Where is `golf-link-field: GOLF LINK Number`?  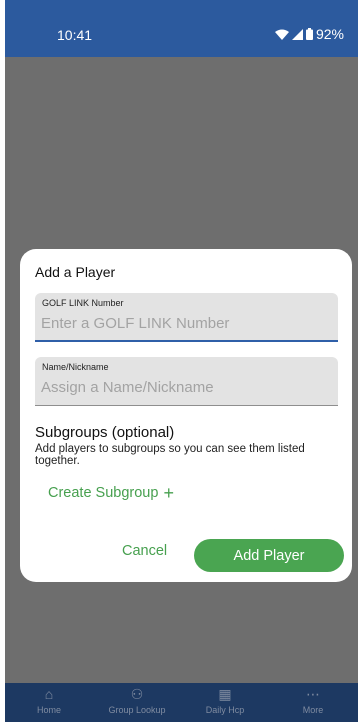 golf-link-field: GOLF LINK Number is located at coordinates (186, 317).